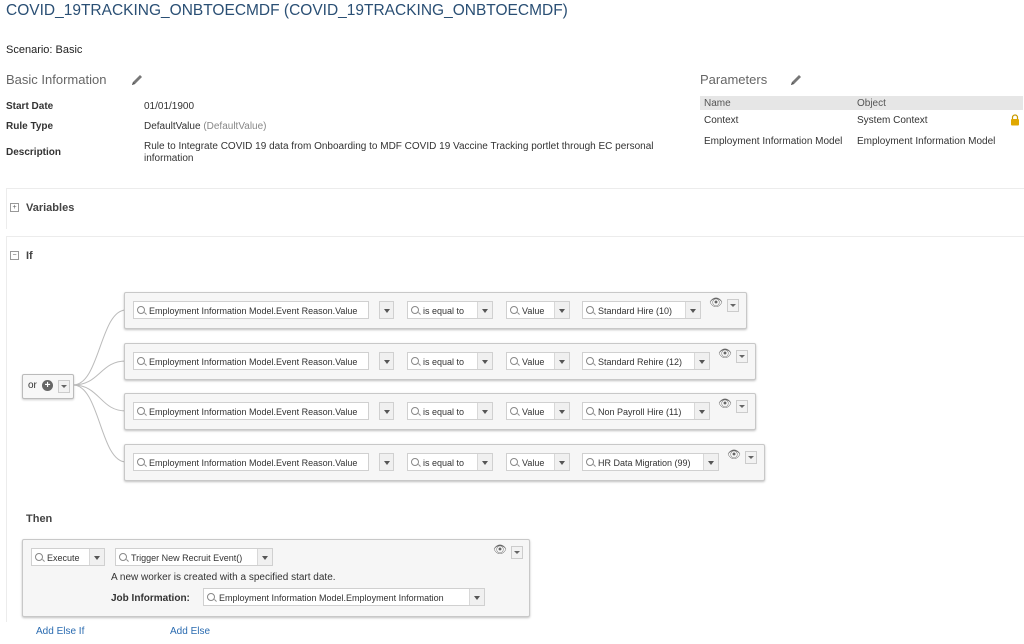 The width and height of the screenshot is (1024, 644). I want to click on value-select: HR Data Migration (99), so click(650, 462).